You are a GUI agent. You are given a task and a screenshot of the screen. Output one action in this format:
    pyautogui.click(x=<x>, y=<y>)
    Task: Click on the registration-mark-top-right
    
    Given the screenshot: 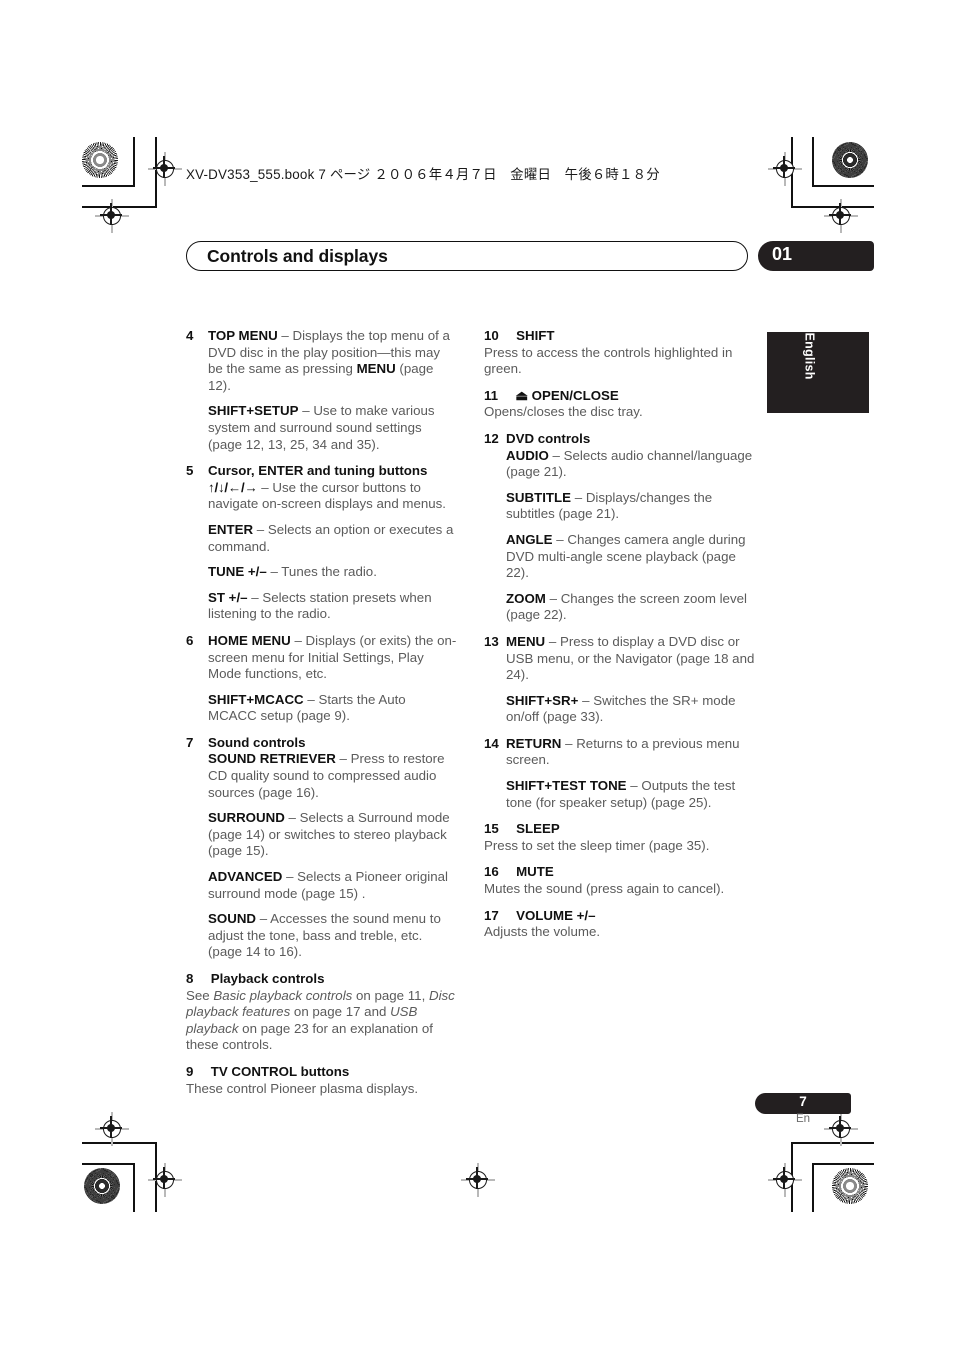 What is the action you would take?
    pyautogui.click(x=785, y=169)
    